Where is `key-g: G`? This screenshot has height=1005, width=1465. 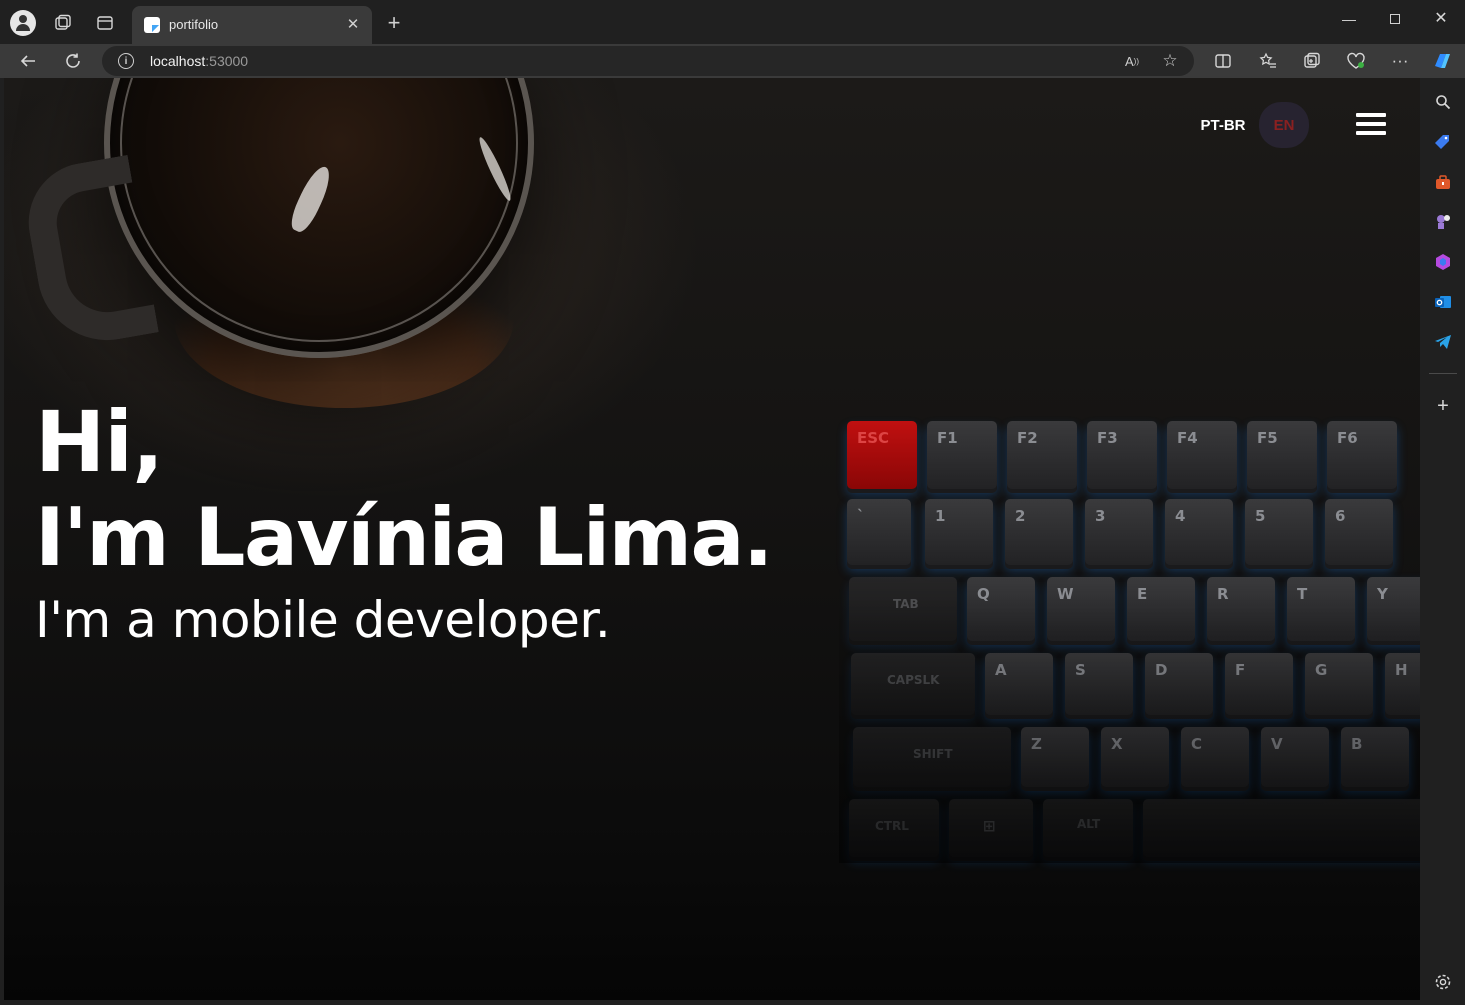 key-g: G is located at coordinates (1339, 684).